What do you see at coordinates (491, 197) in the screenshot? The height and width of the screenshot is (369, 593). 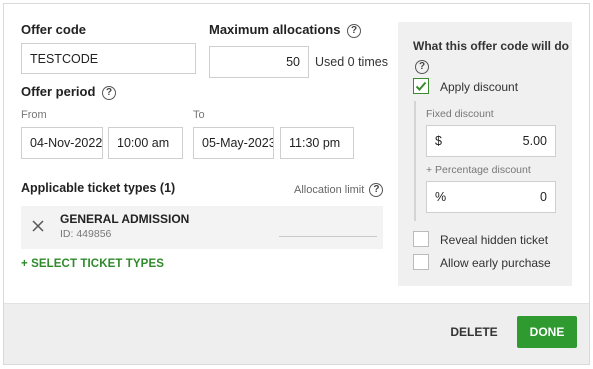 I see `percentage-discount-input: % 0` at bounding box center [491, 197].